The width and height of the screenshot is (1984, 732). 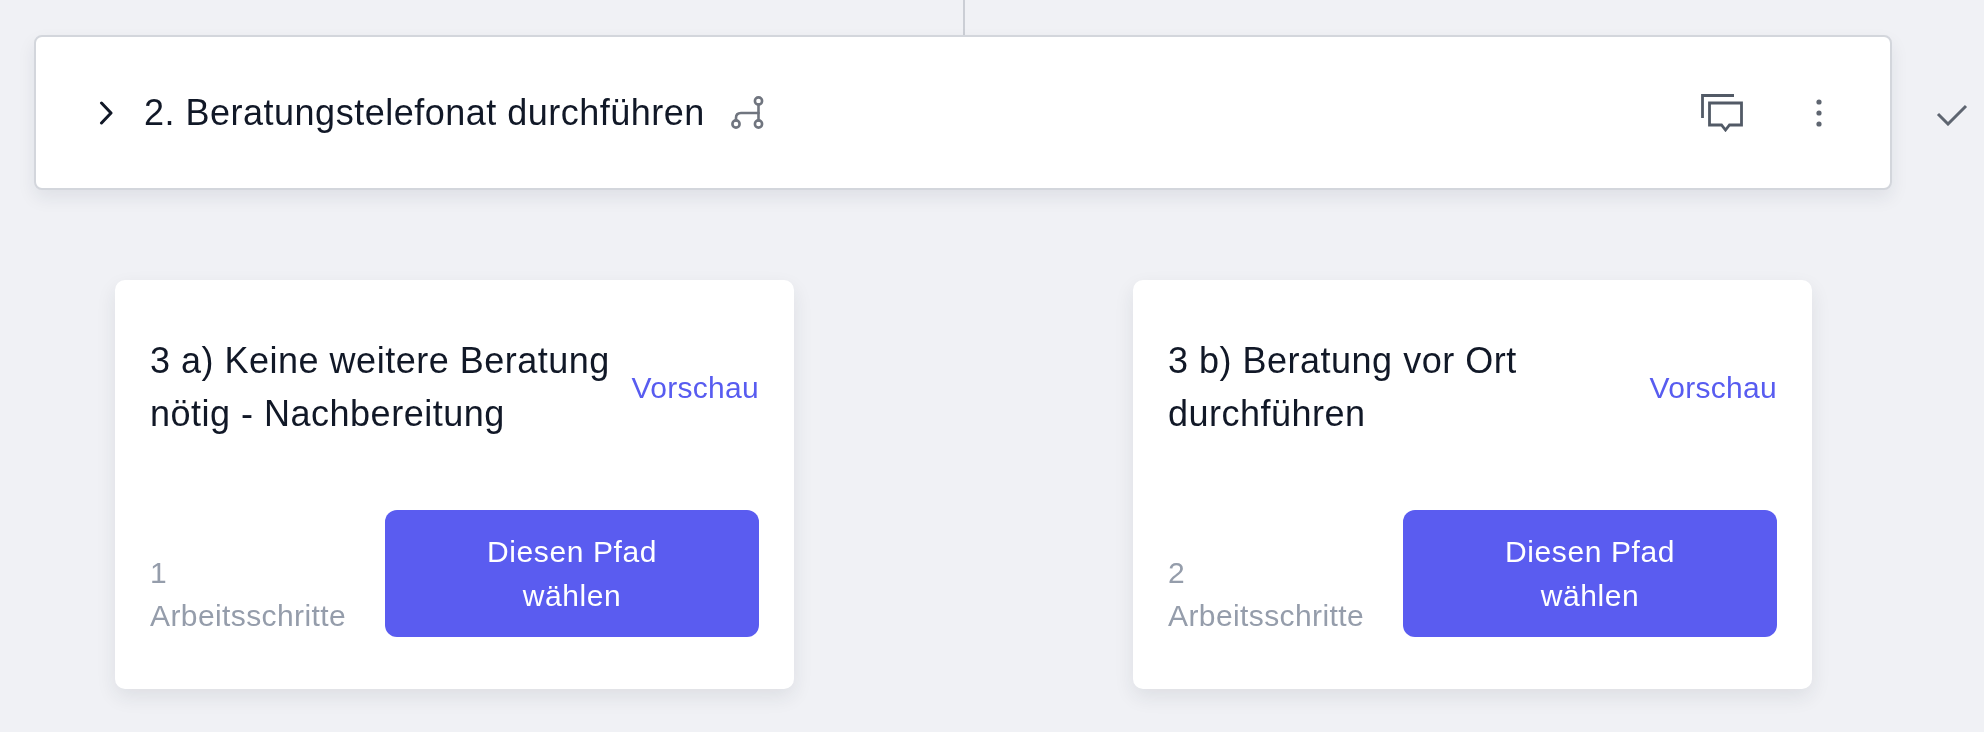 What do you see at coordinates (106, 112) in the screenshot?
I see `chevron-icon` at bounding box center [106, 112].